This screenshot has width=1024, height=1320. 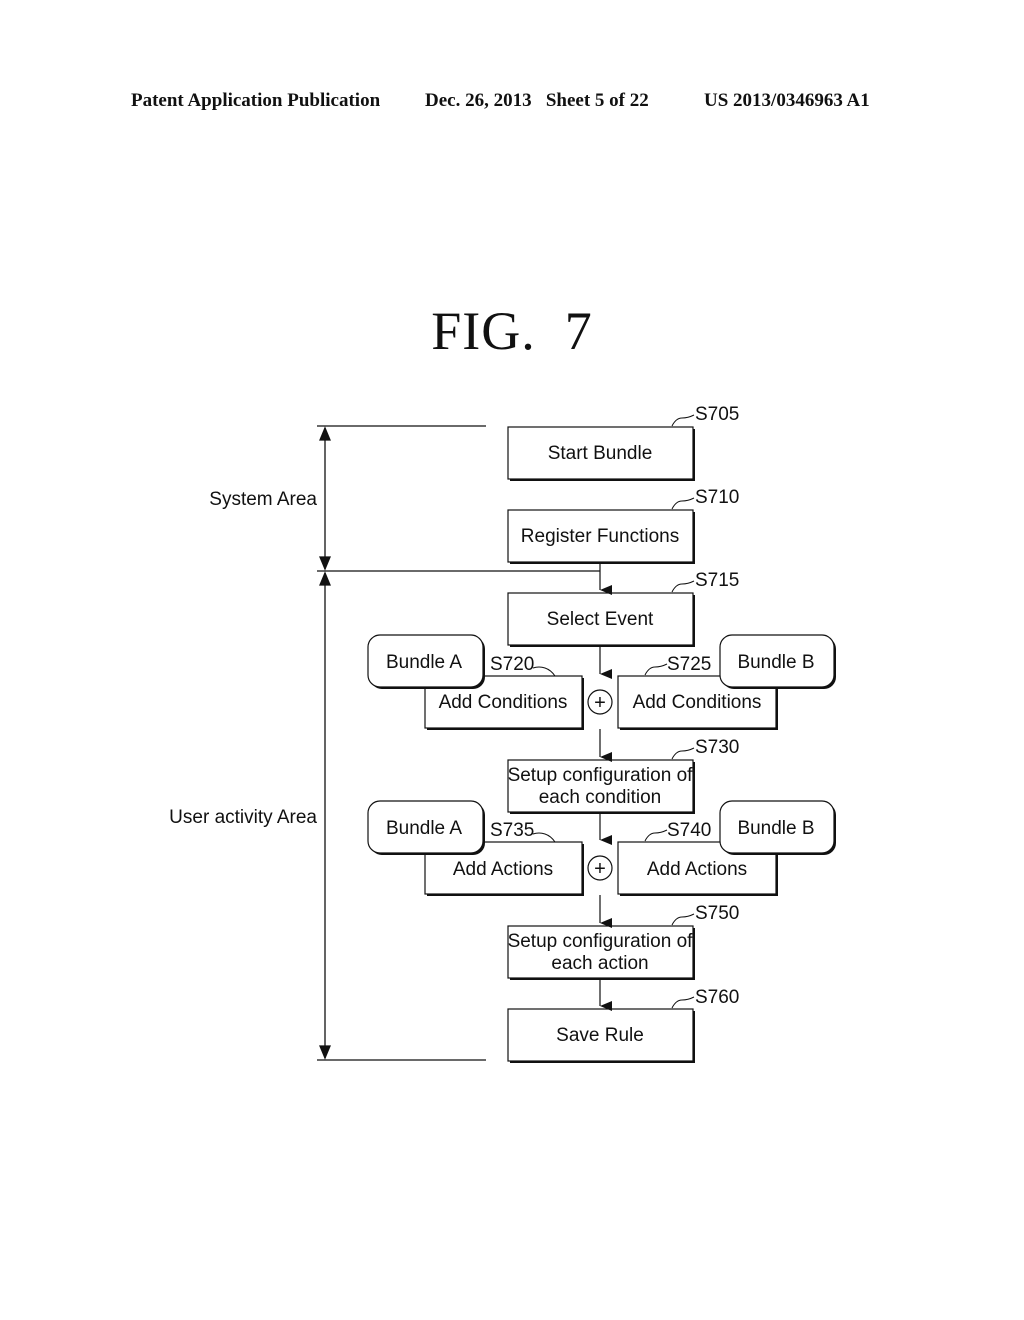 What do you see at coordinates (544, 837) in the screenshot?
I see `leader-s735` at bounding box center [544, 837].